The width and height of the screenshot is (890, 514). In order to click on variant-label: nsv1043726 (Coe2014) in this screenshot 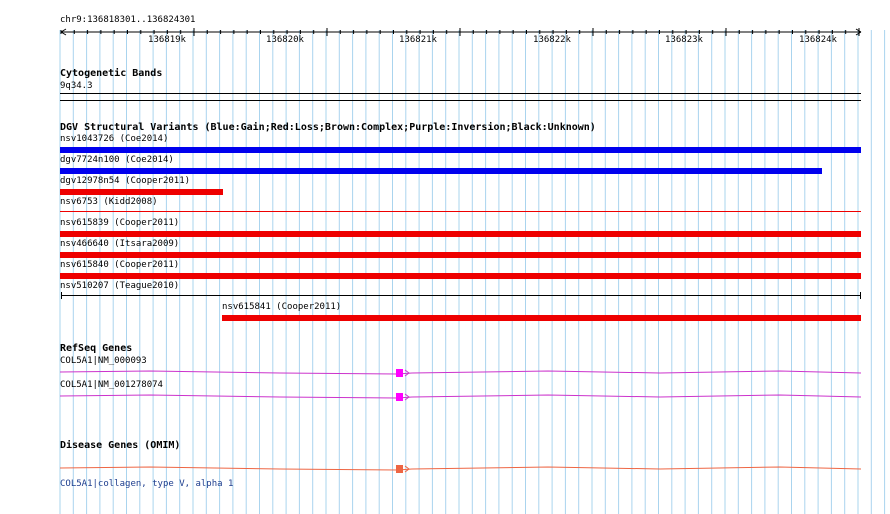, I will do `click(114, 139)`.